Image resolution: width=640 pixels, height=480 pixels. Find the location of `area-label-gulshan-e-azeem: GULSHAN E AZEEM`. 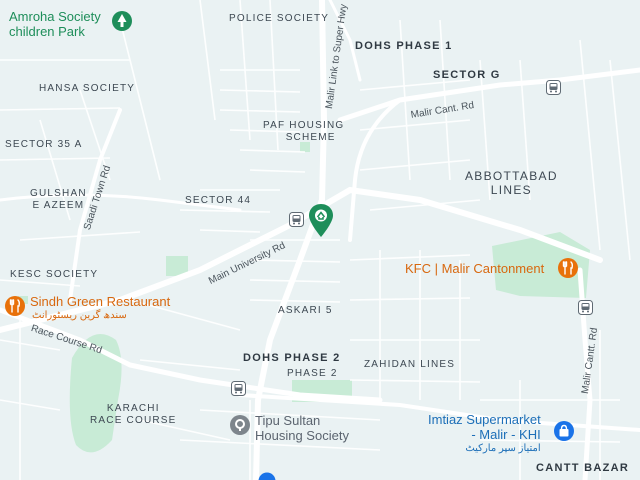

area-label-gulshan-e-azeem: GULSHAN E AZEEM is located at coordinates (58, 199).